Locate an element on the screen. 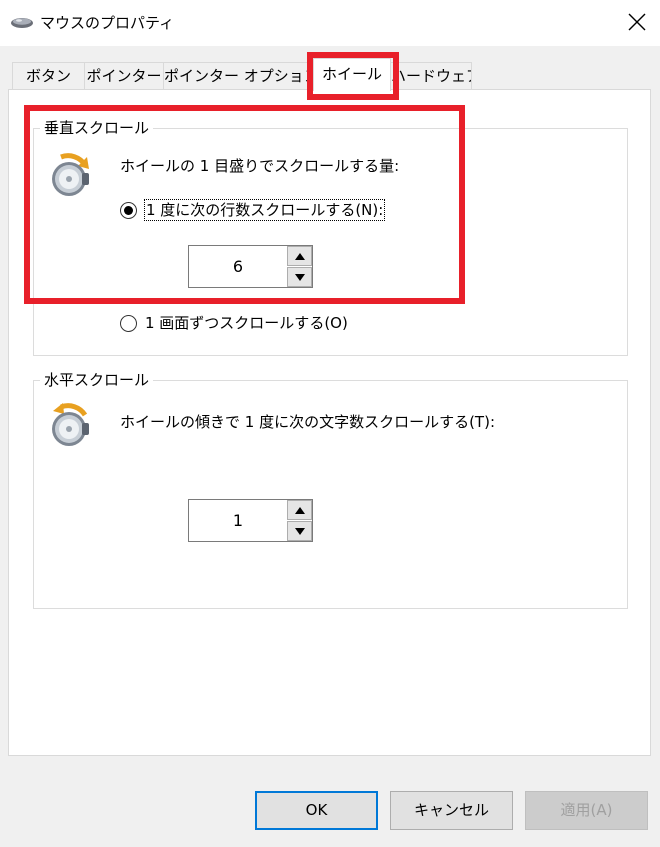 Image resolution: width=660 pixels, height=847 pixels. radio-screen is located at coordinates (128, 323).